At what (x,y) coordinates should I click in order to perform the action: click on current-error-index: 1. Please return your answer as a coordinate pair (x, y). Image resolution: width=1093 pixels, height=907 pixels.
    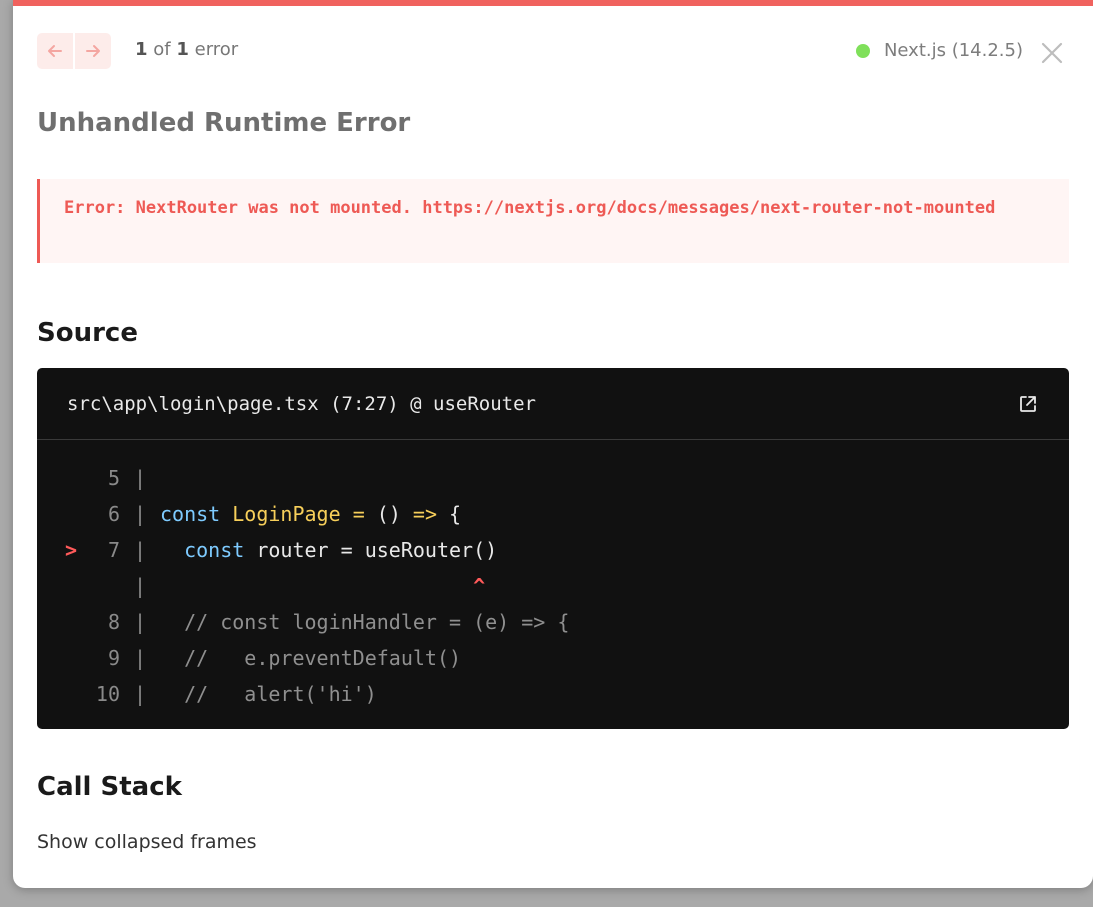
    Looking at the image, I should click on (141, 49).